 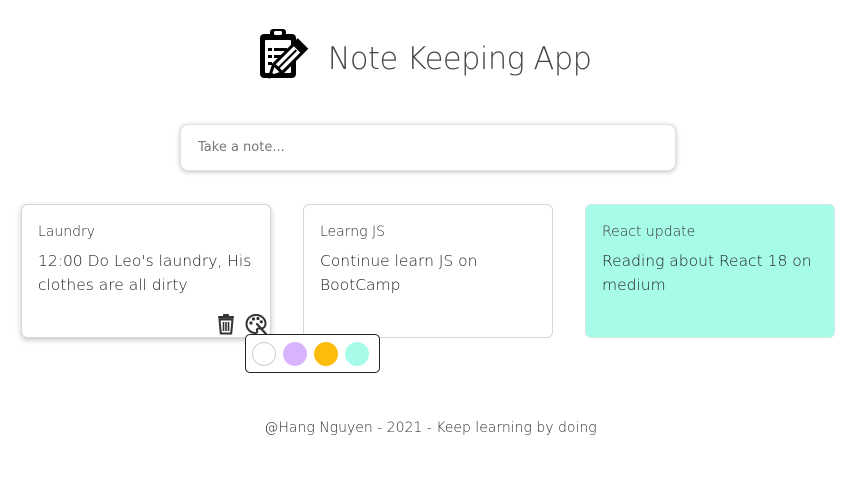 I want to click on note-title: React update, so click(x=649, y=232).